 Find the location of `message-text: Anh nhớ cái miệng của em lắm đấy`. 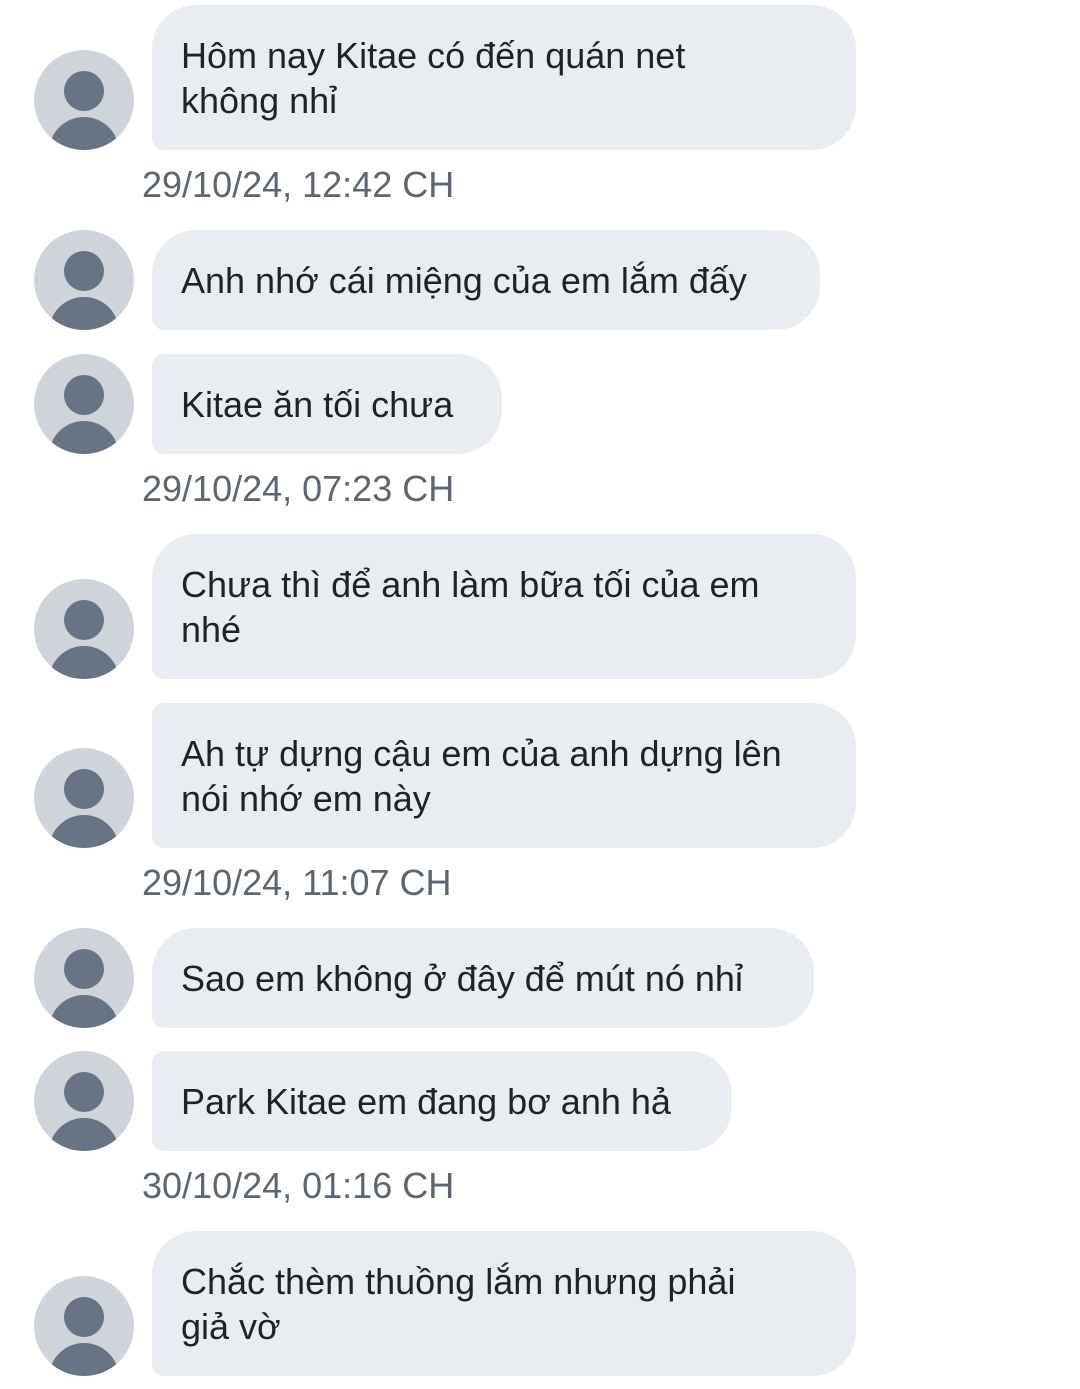

message-text: Anh nhớ cái miệng của em lắm đấy is located at coordinates (464, 280).